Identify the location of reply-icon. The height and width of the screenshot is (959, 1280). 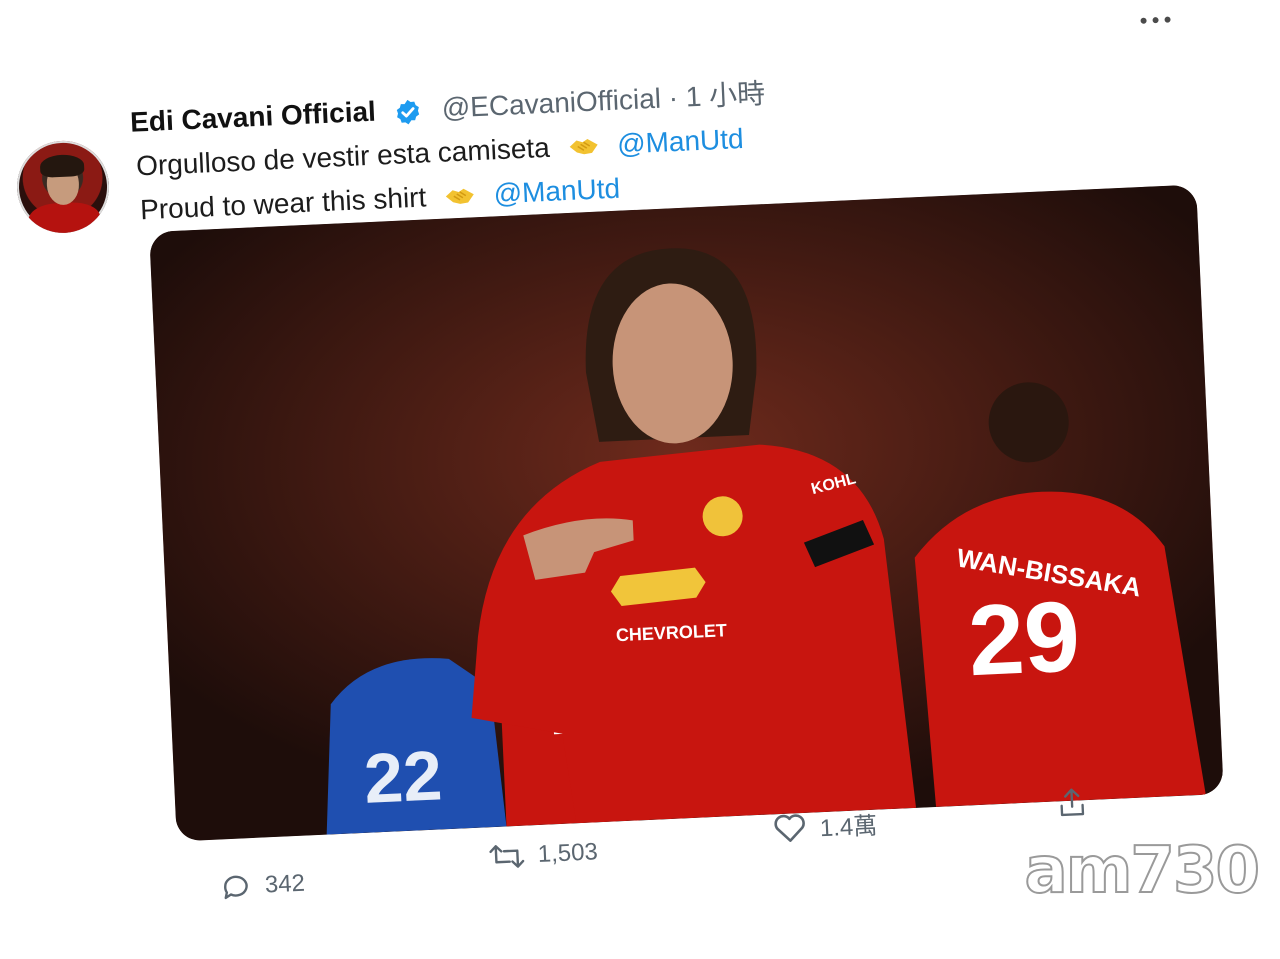
(236, 887).